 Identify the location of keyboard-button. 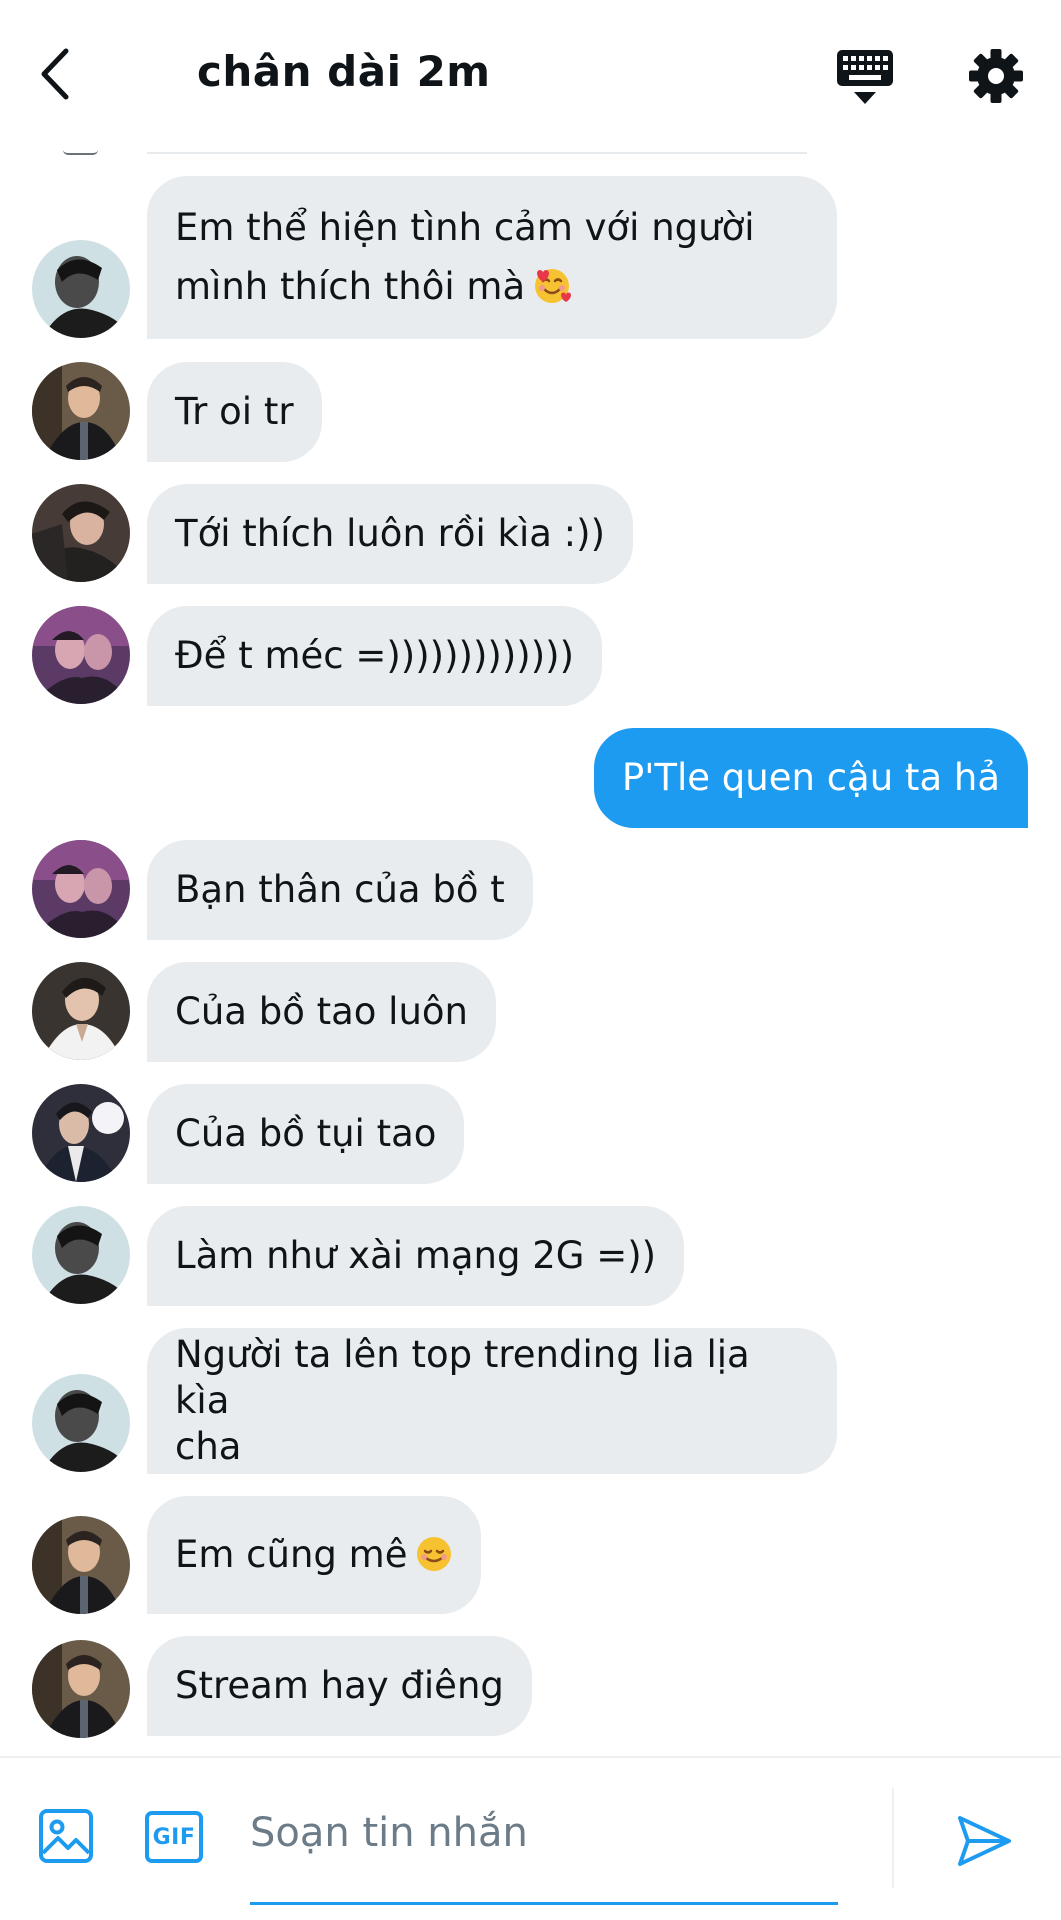
(865, 77).